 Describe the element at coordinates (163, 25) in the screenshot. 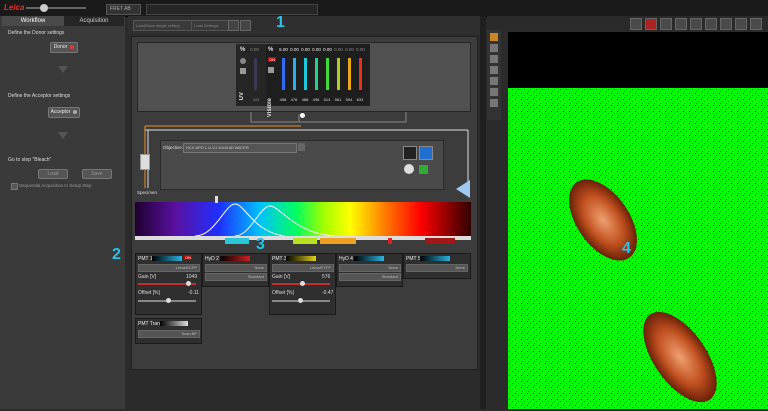

I see `single-setting-field: Load/Save single setting` at that location.